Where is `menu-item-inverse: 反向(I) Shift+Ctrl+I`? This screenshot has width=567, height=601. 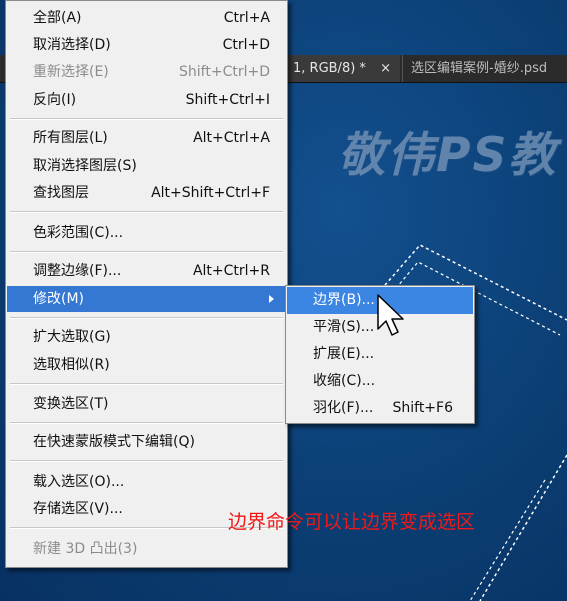 menu-item-inverse: 反向(I) Shift+Ctrl+I is located at coordinates (146, 100).